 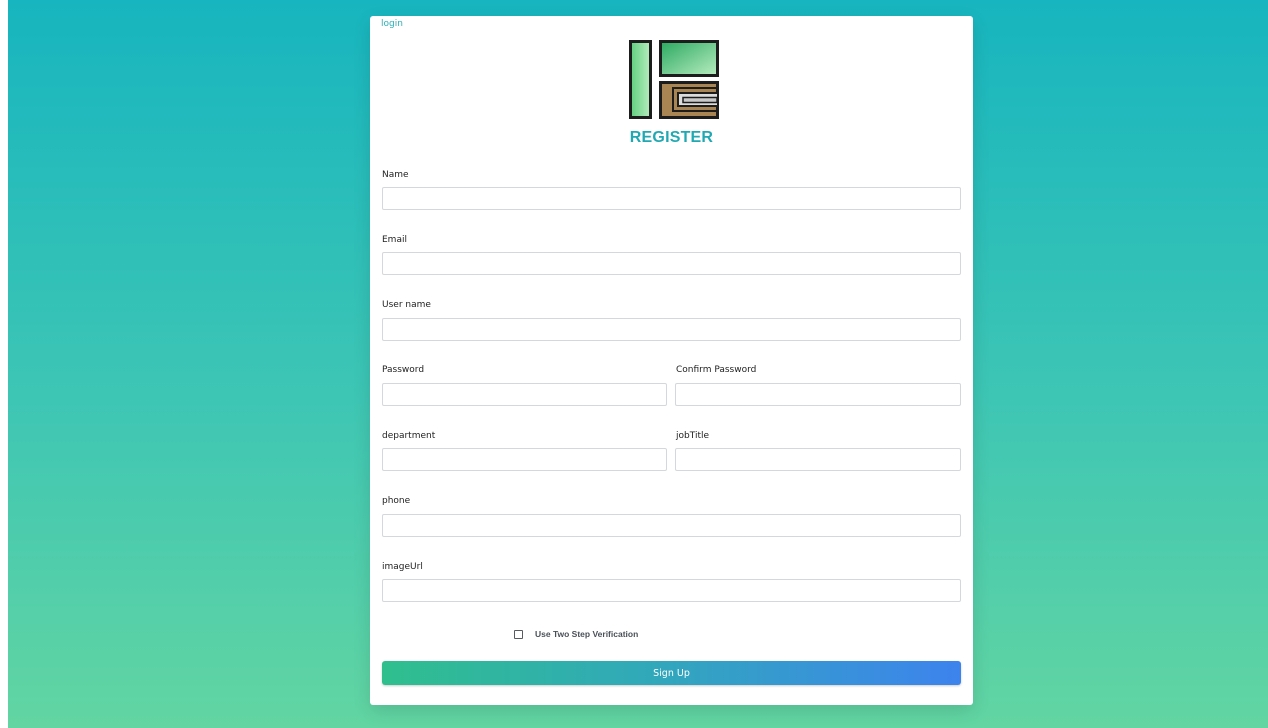 I want to click on imageurl-input, so click(x=671, y=590).